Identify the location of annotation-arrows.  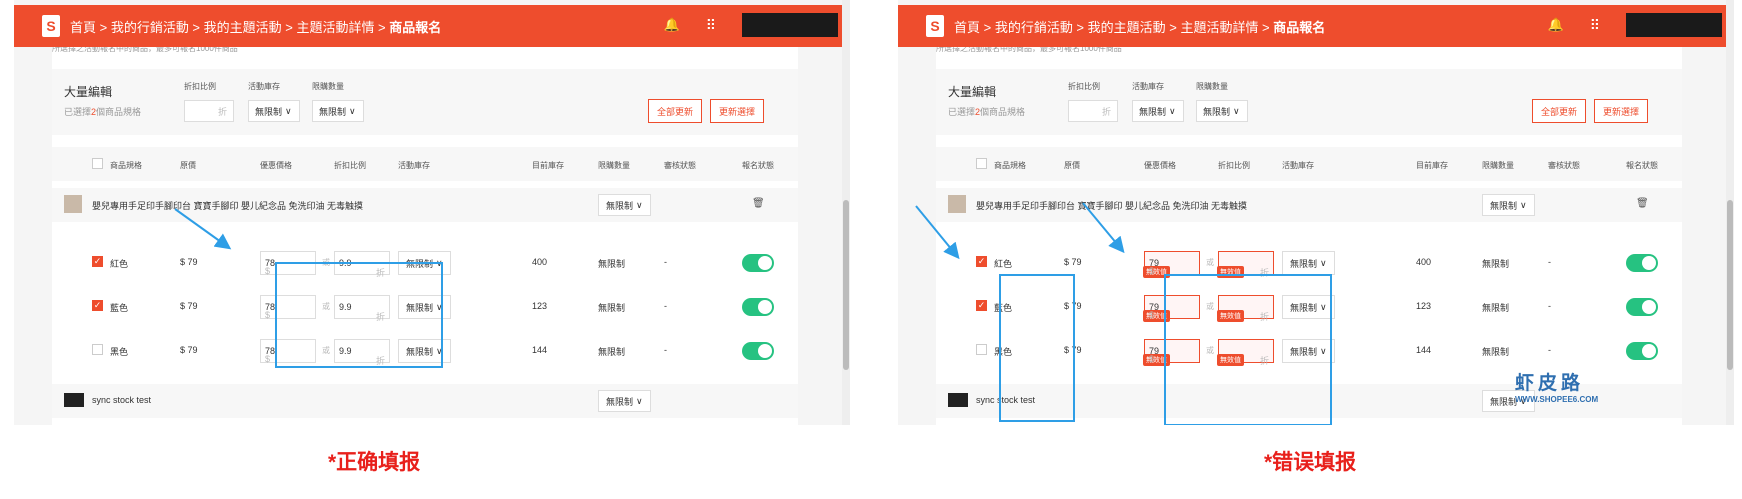
(649, 231).